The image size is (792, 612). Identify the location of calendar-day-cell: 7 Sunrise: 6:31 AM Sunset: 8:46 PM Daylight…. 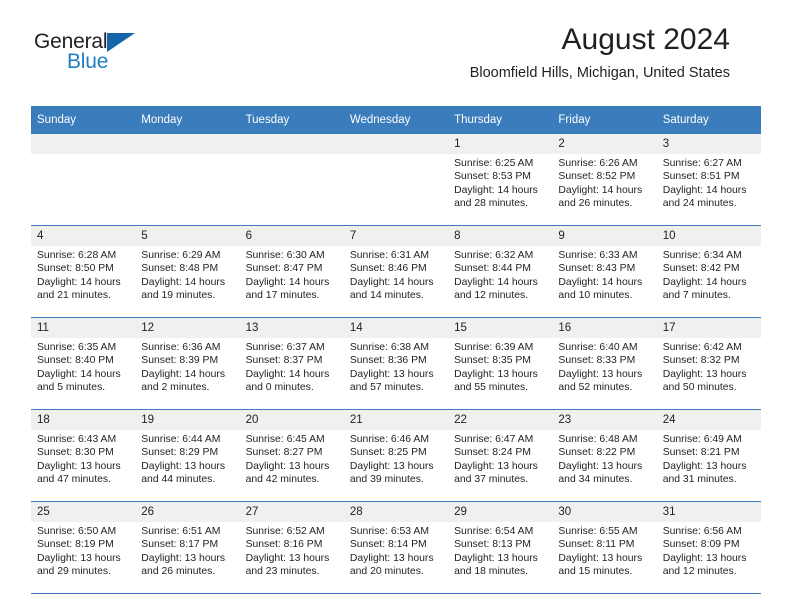
(396, 271).